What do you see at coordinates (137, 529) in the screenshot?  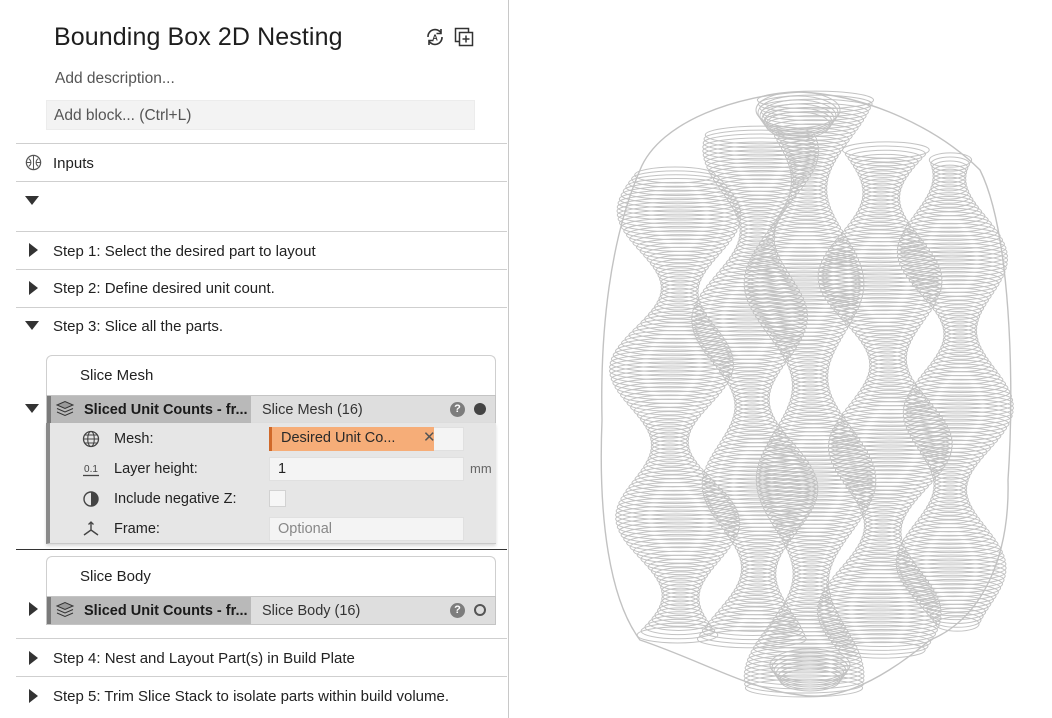 I see `frame-label: Frame:` at bounding box center [137, 529].